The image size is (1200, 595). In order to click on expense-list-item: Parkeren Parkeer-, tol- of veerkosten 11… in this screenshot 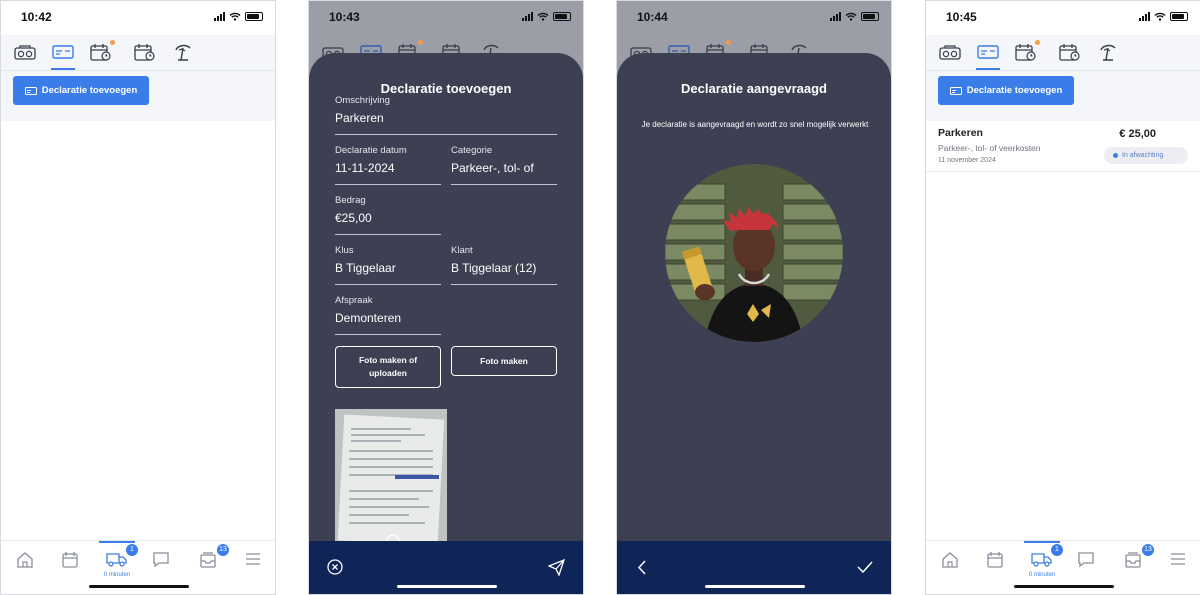, I will do `click(1063, 146)`.